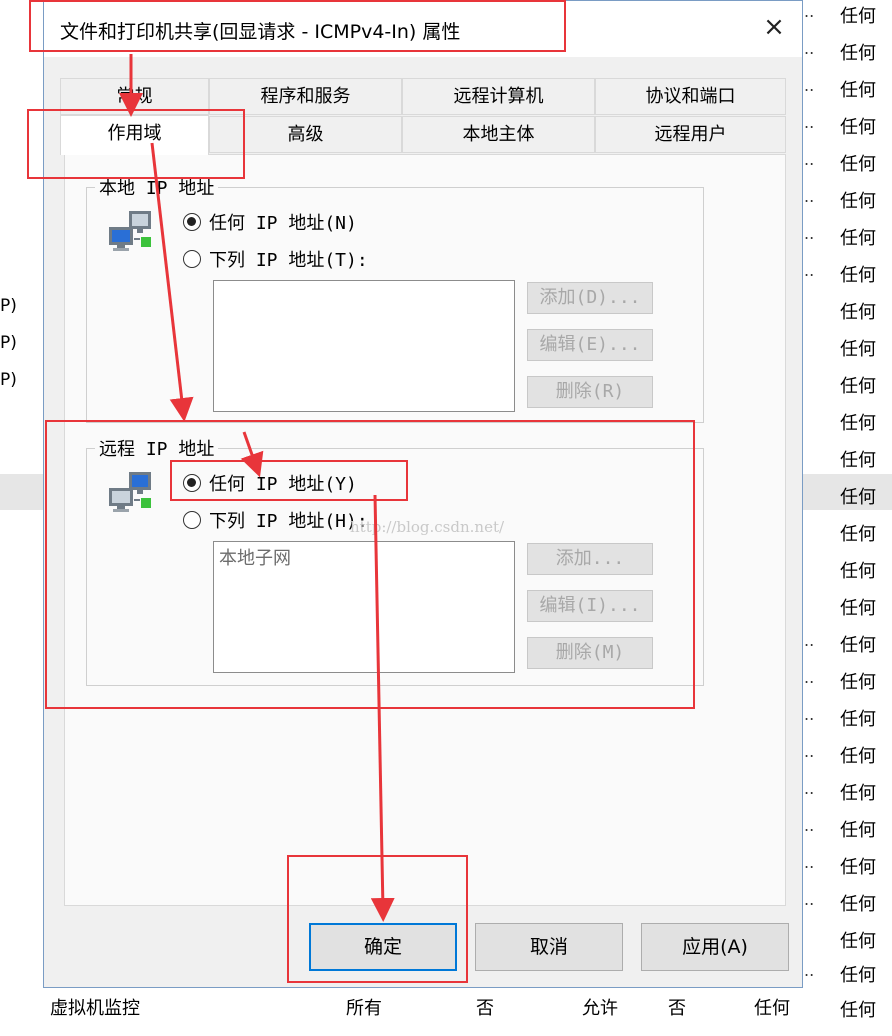 The width and height of the screenshot is (892, 1036). What do you see at coordinates (382, 708) in the screenshot?
I see `arrow-to-ok` at bounding box center [382, 708].